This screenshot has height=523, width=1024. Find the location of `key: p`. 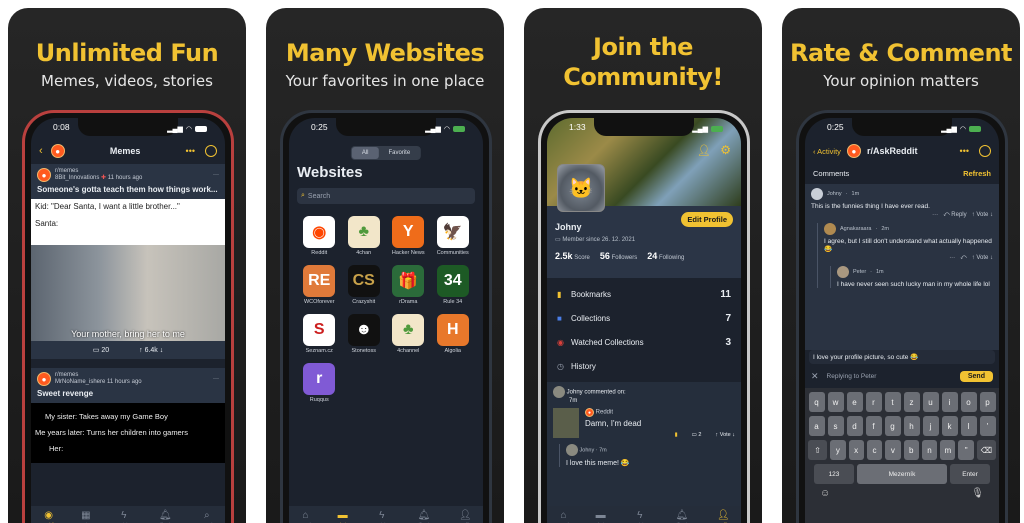

key: p is located at coordinates (987, 402).